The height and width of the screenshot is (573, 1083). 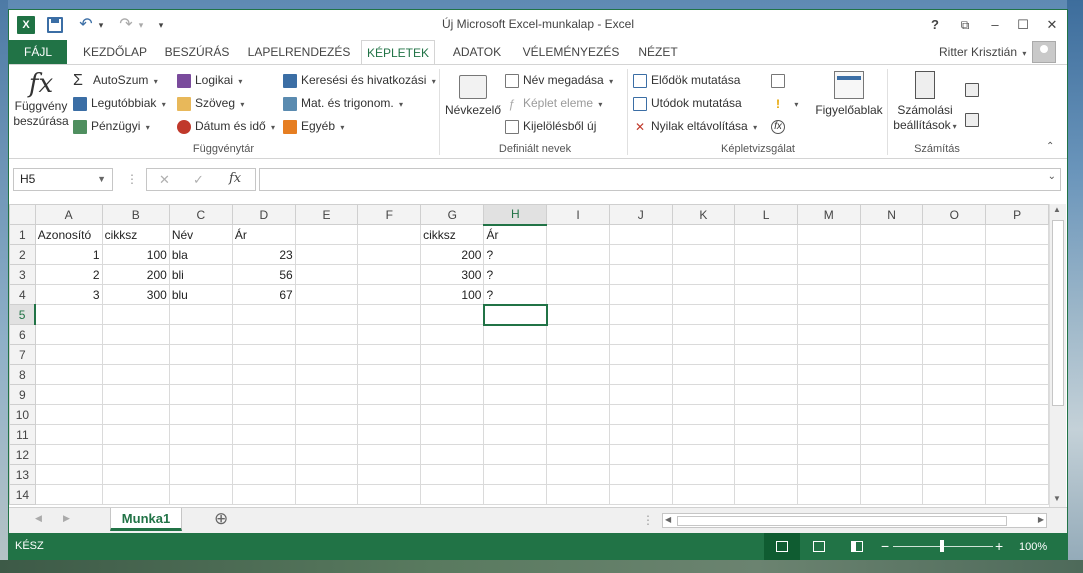 What do you see at coordinates (1050, 146) in the screenshot?
I see `collapse-ribbon-icon: ⌃` at bounding box center [1050, 146].